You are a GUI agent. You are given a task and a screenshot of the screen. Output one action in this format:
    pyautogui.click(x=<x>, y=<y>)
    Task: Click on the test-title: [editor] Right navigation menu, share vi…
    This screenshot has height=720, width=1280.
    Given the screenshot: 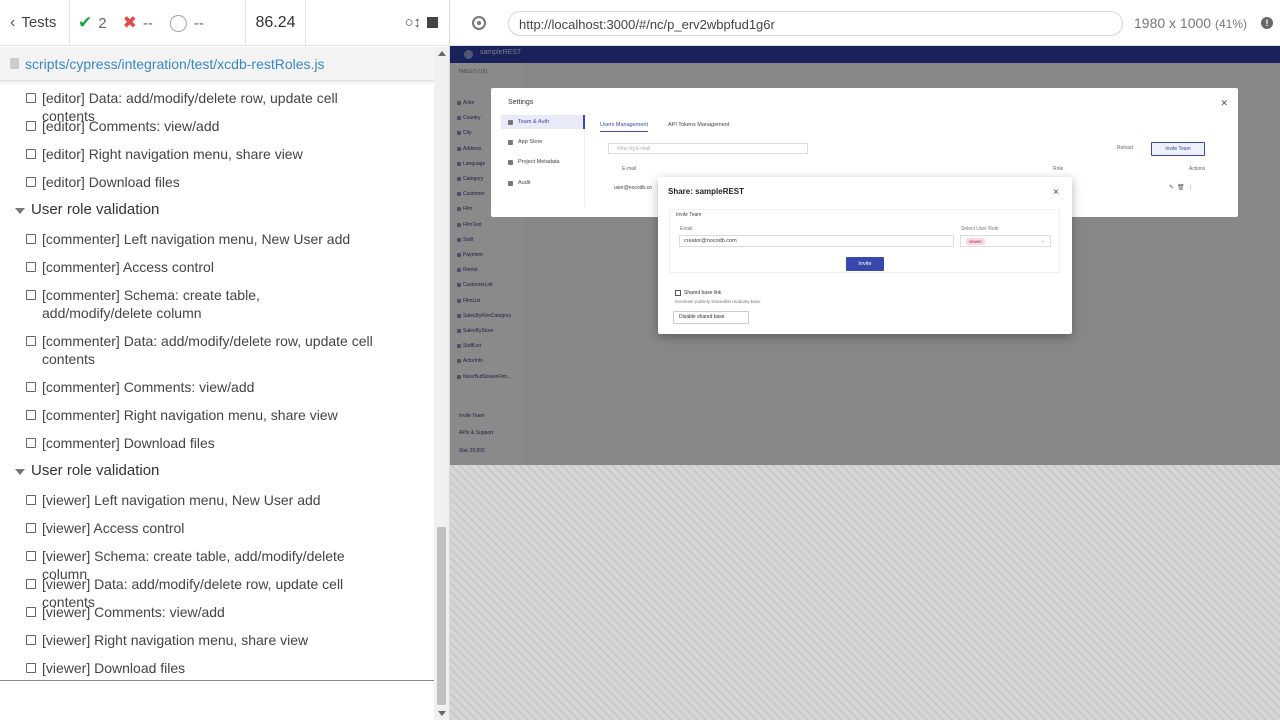 What is the action you would take?
    pyautogui.click(x=172, y=154)
    